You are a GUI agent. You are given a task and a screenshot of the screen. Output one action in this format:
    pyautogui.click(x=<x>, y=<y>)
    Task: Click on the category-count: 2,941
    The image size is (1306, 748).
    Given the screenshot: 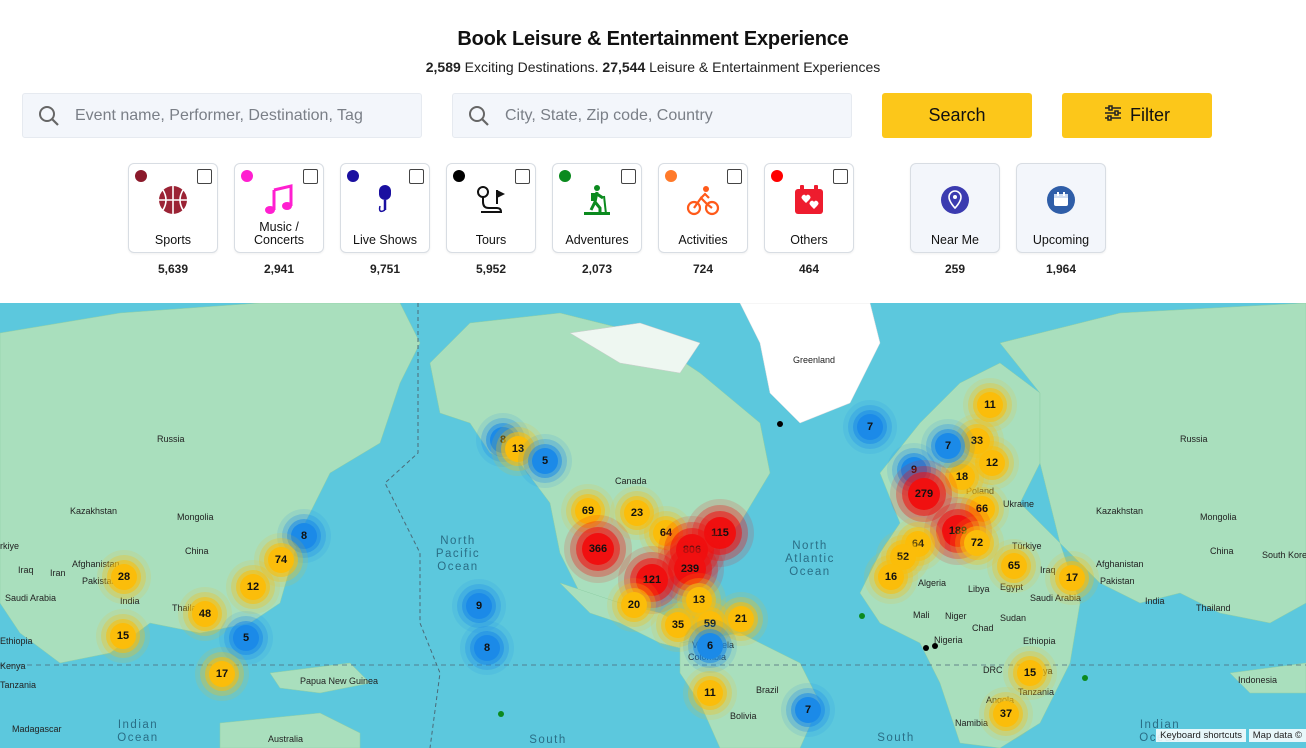 What is the action you would take?
    pyautogui.click(x=279, y=269)
    